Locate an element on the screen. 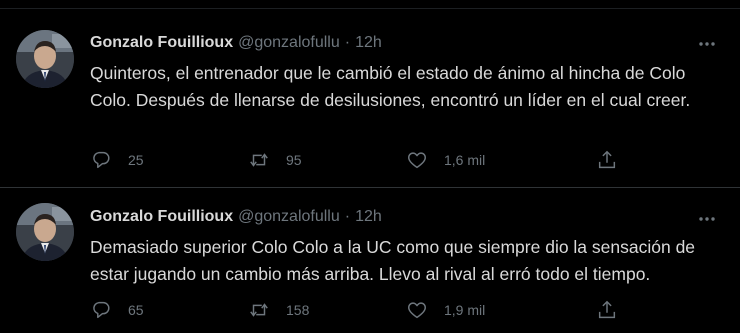 The width and height of the screenshot is (740, 333). like-count: 1,9 mil is located at coordinates (465, 310).